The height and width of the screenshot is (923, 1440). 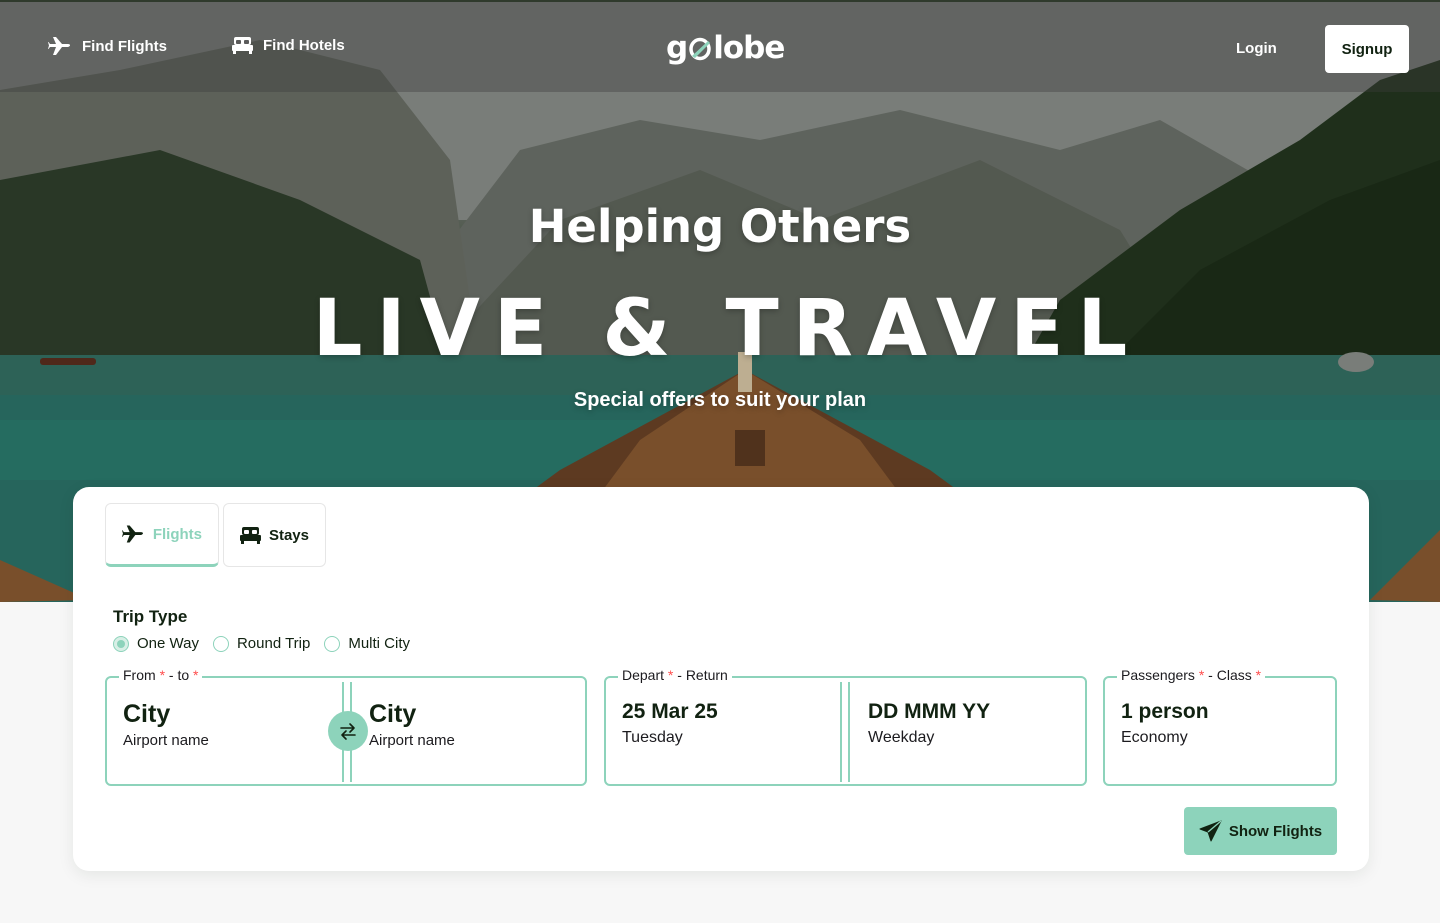 I want to click on radio-label: One Way, so click(x=168, y=643).